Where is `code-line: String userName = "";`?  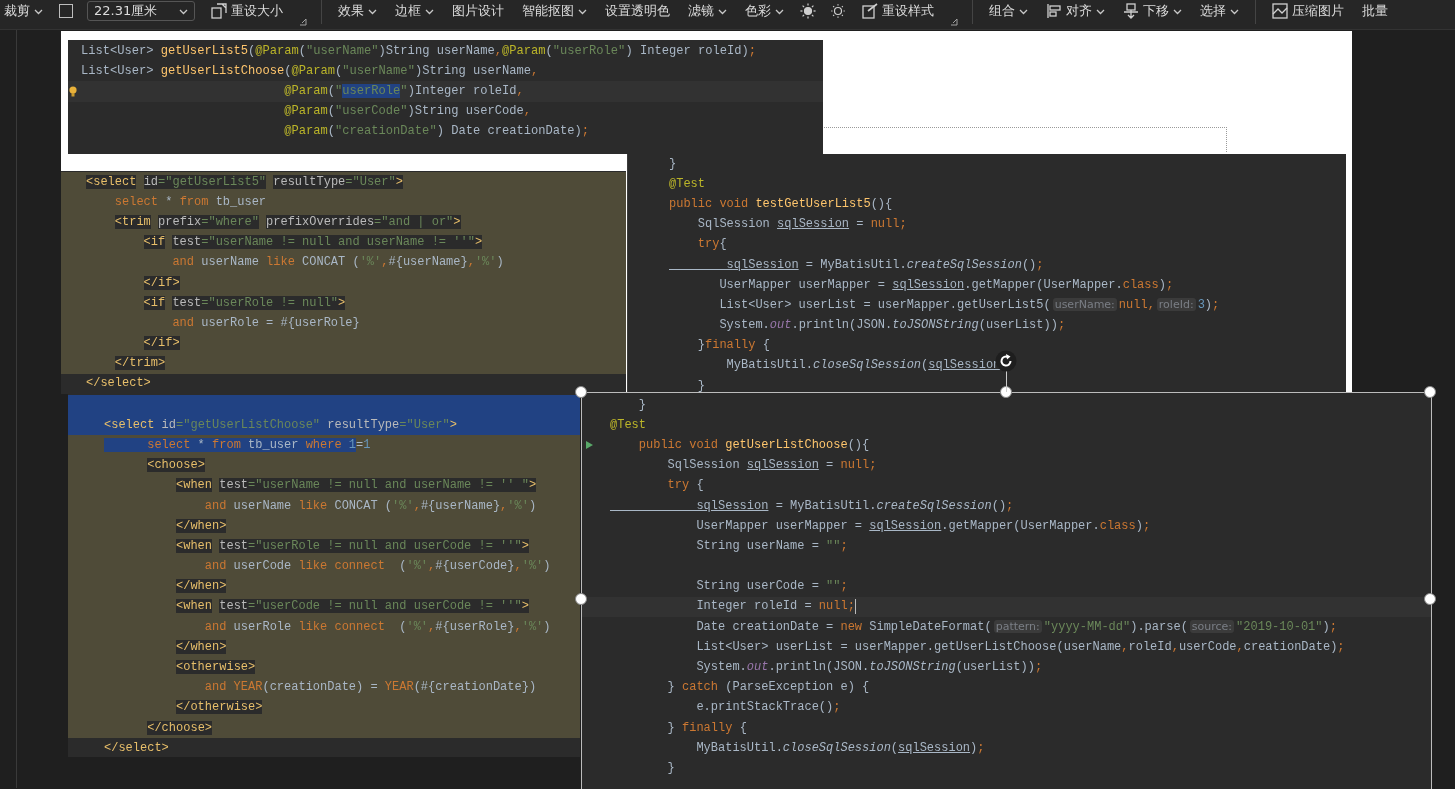 code-line: String userName = ""; is located at coordinates (771, 546).